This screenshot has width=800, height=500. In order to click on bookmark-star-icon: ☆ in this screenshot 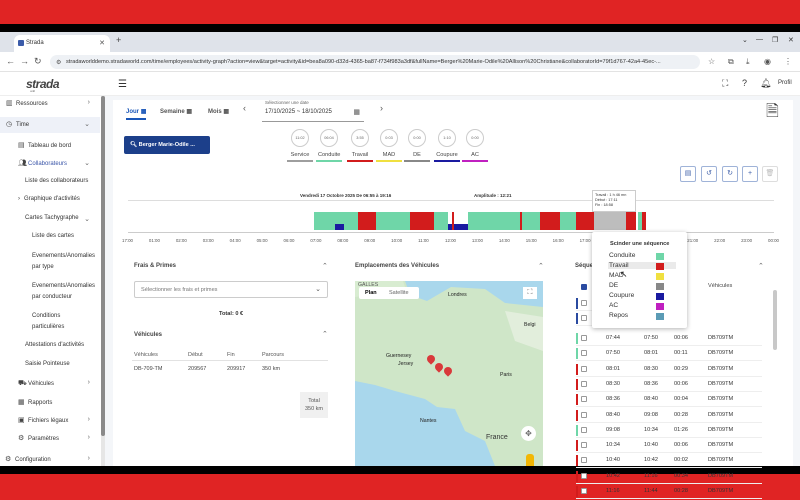, I will do `click(711, 61)`.